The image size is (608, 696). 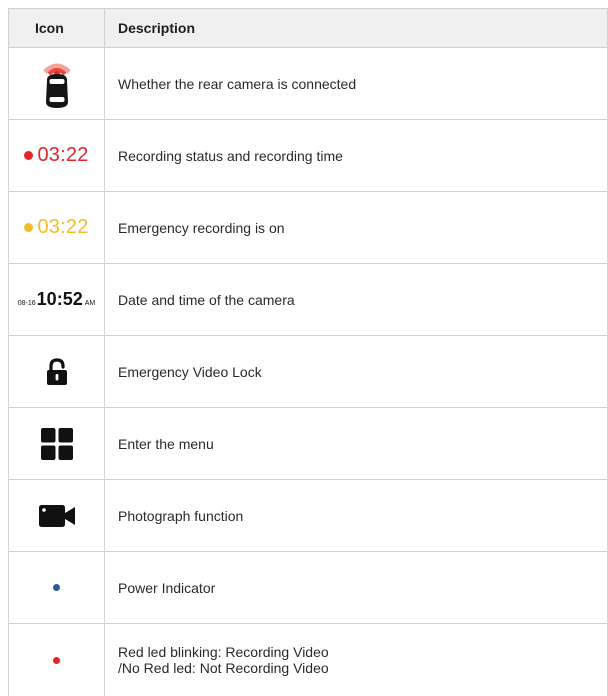 What do you see at coordinates (57, 28) in the screenshot?
I see `column-header-icon: Icon` at bounding box center [57, 28].